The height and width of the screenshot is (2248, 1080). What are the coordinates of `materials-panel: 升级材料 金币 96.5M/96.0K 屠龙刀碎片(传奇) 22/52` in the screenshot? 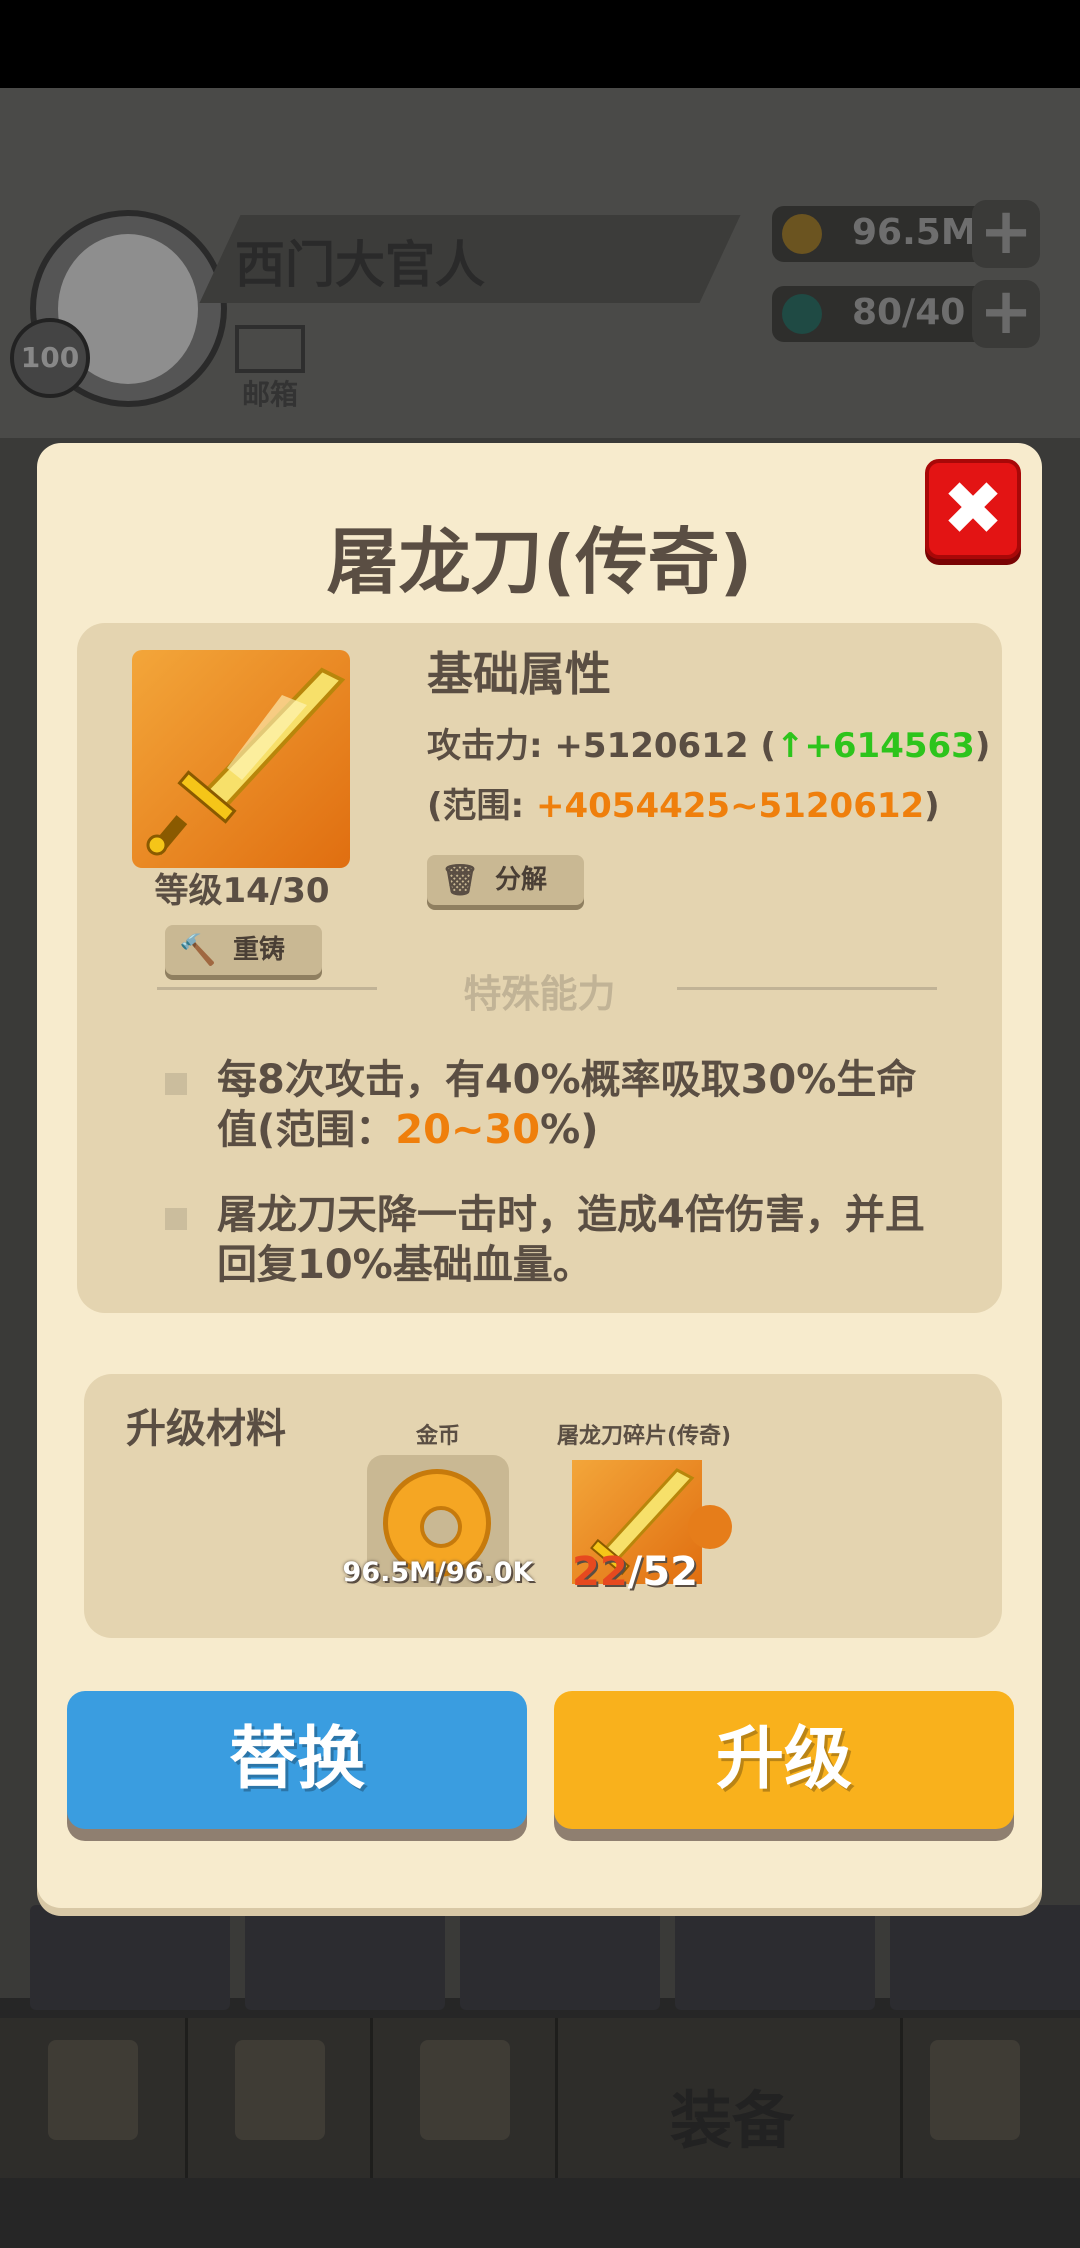 It's located at (543, 1506).